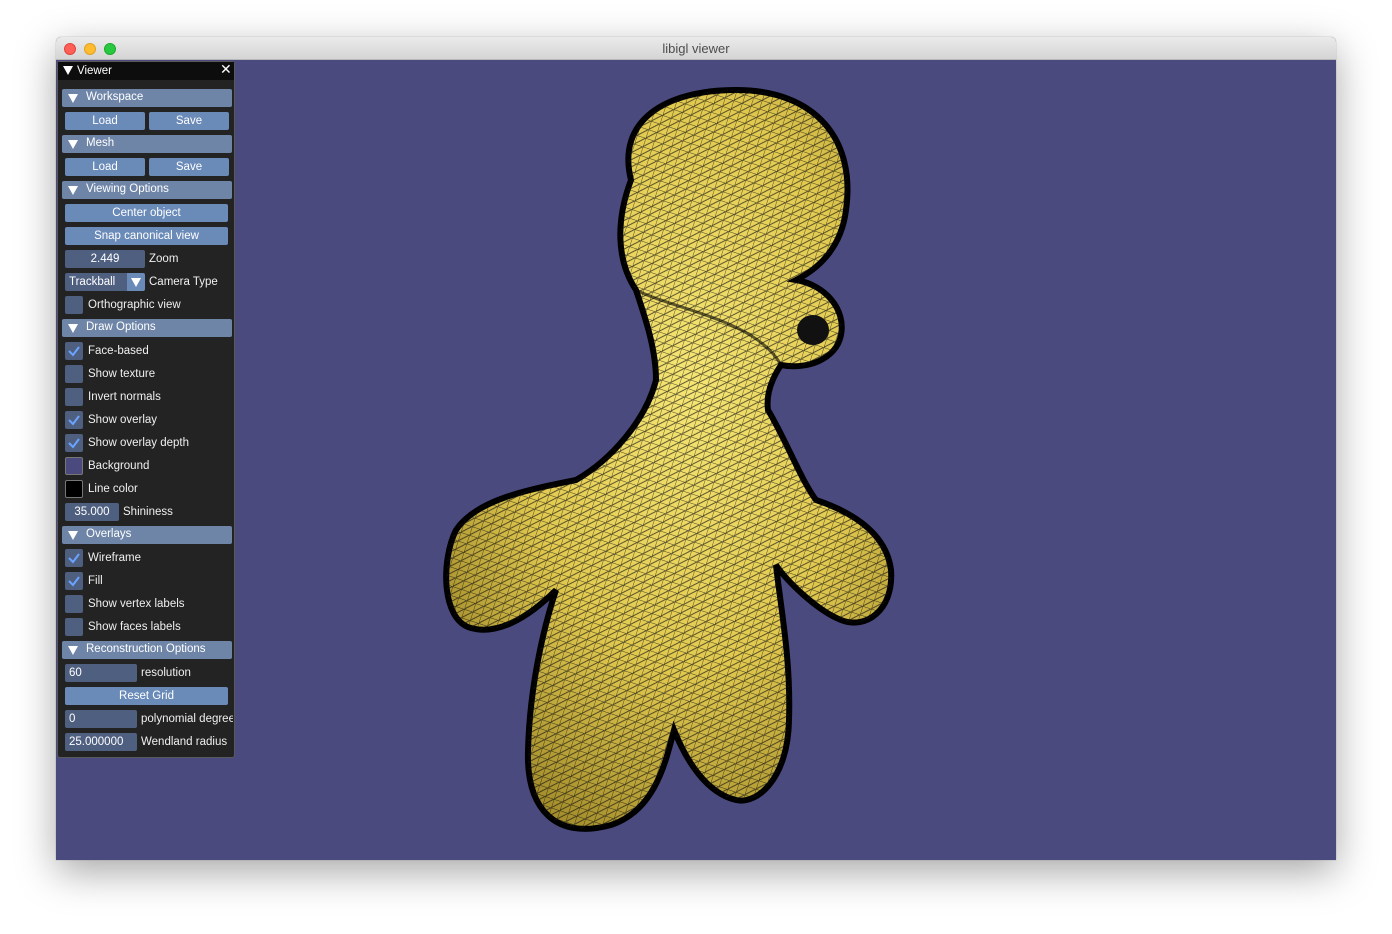 The height and width of the screenshot is (934, 1392). Describe the element at coordinates (127, 189) in the screenshot. I see `section-label: Viewing Options` at that location.